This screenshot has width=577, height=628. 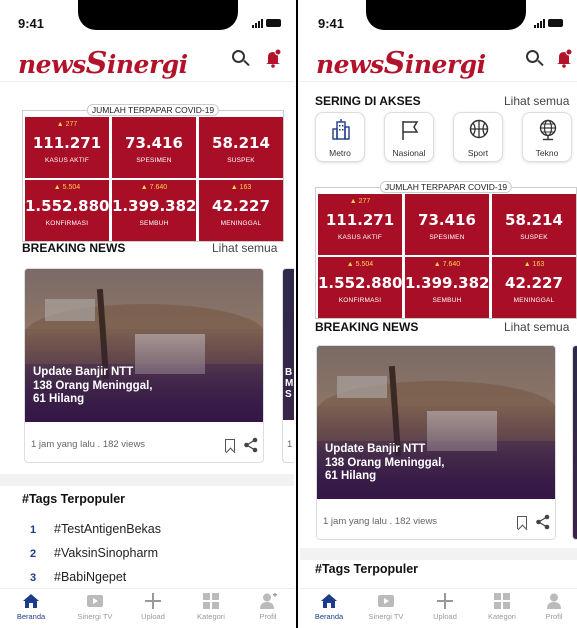 What do you see at coordinates (360, 300) in the screenshot?
I see `stat-label: KONFIRMASI` at bounding box center [360, 300].